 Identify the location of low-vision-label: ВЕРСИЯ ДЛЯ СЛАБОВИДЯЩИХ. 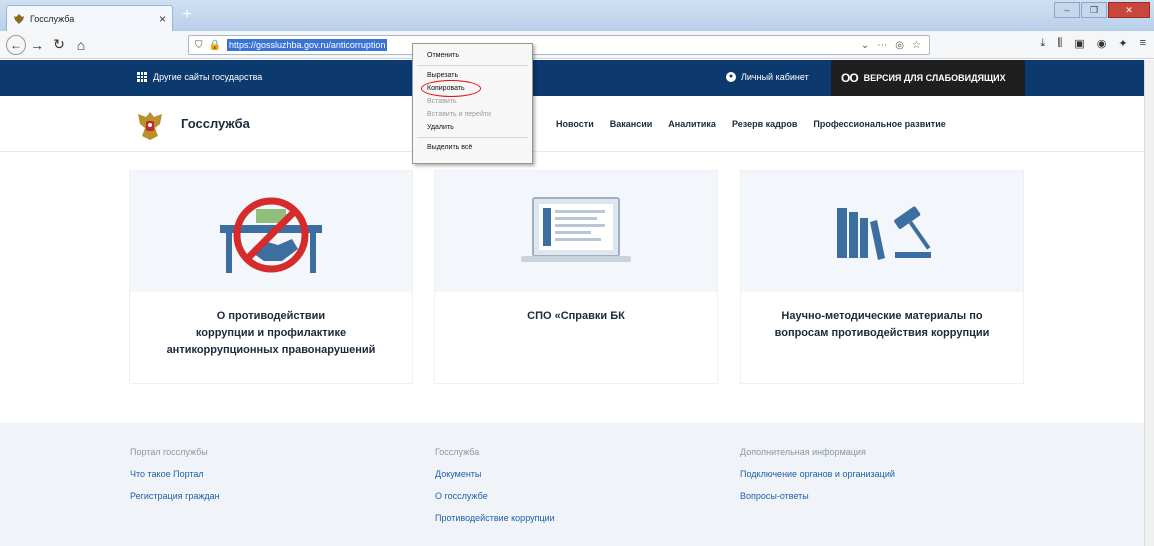
(934, 78).